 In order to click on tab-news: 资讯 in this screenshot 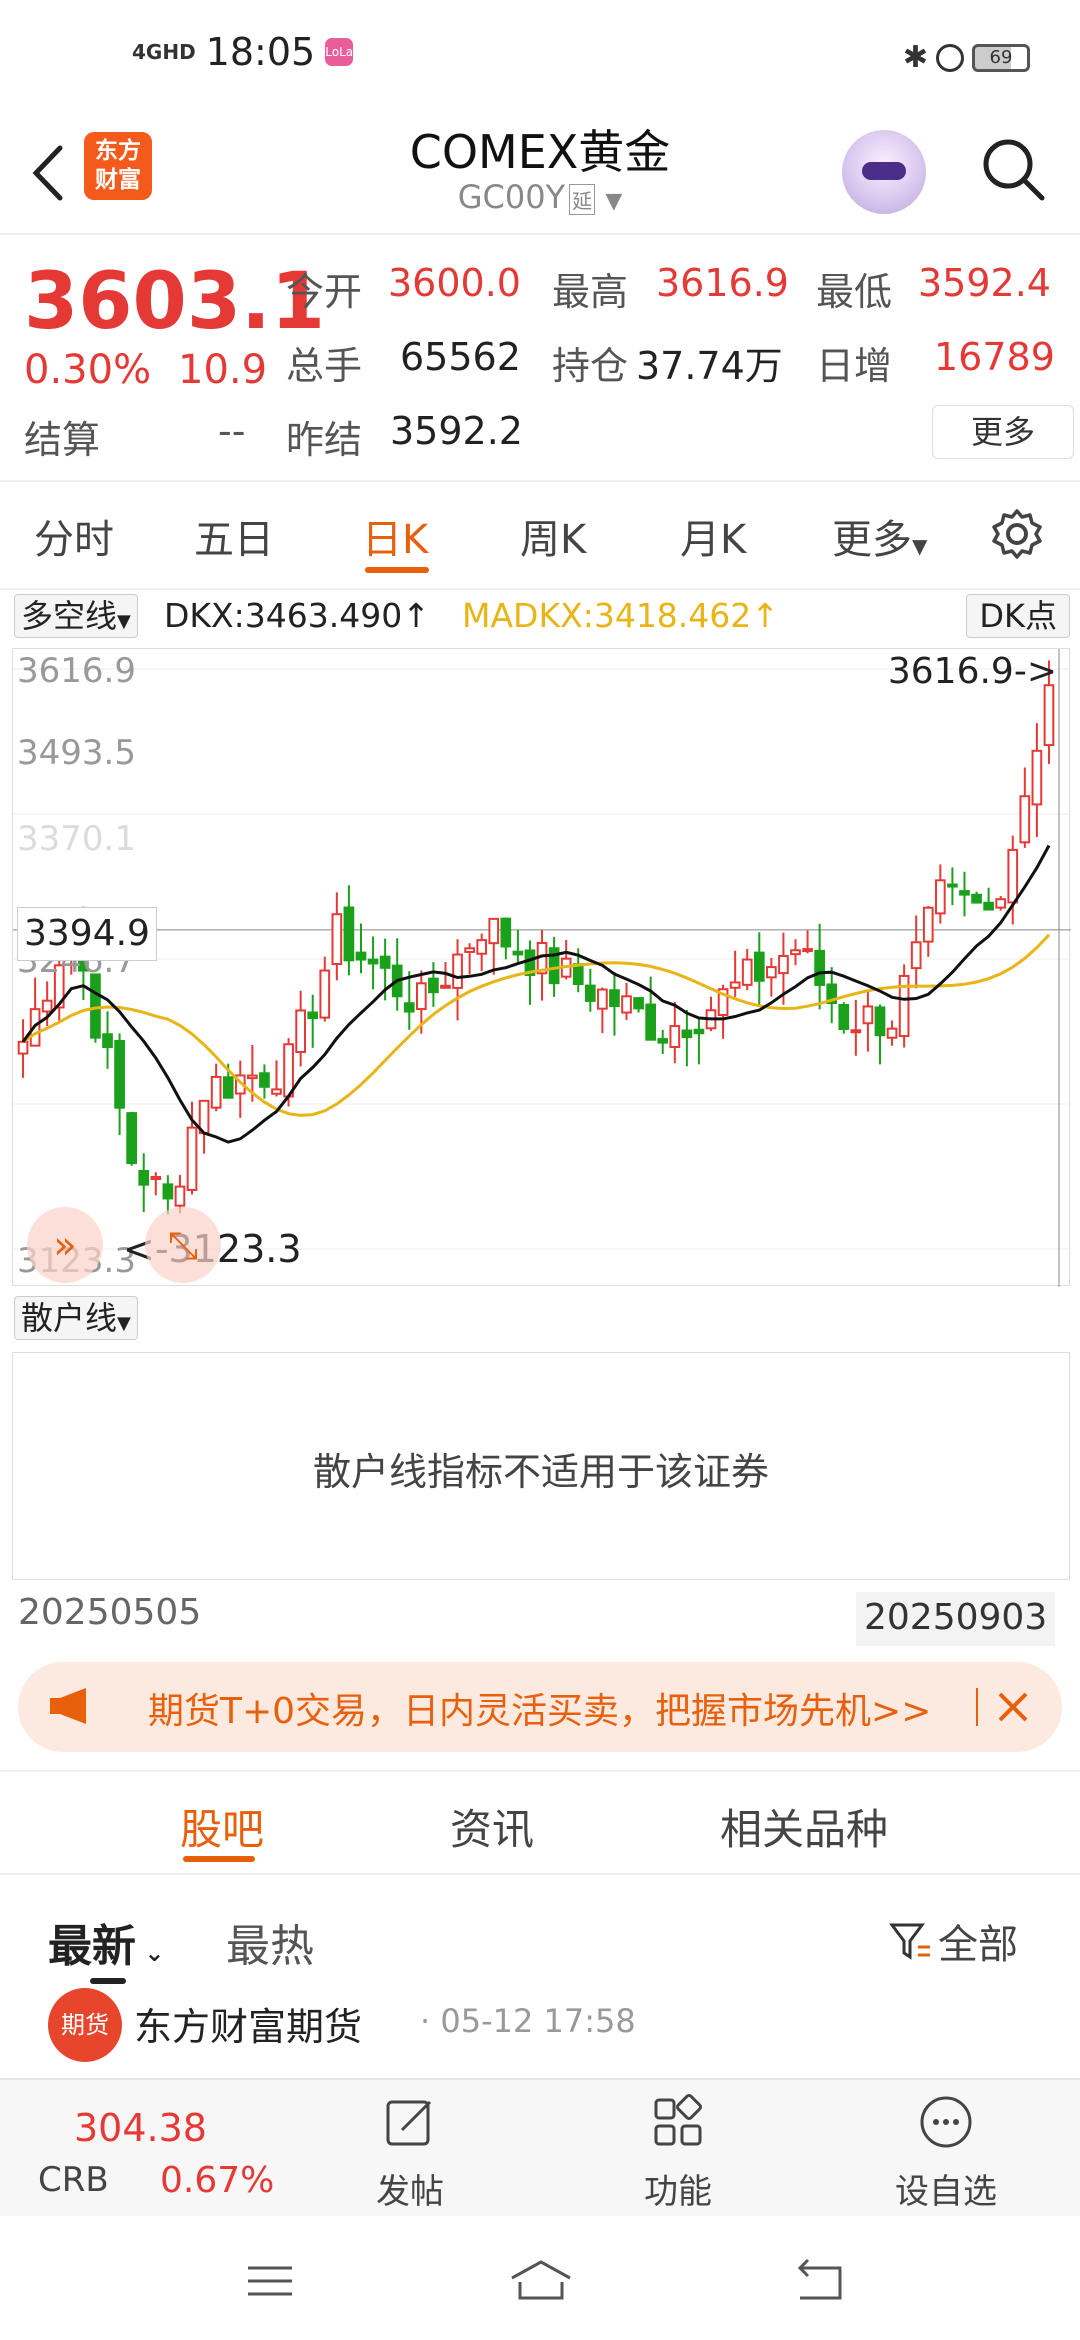, I will do `click(492, 1826)`.